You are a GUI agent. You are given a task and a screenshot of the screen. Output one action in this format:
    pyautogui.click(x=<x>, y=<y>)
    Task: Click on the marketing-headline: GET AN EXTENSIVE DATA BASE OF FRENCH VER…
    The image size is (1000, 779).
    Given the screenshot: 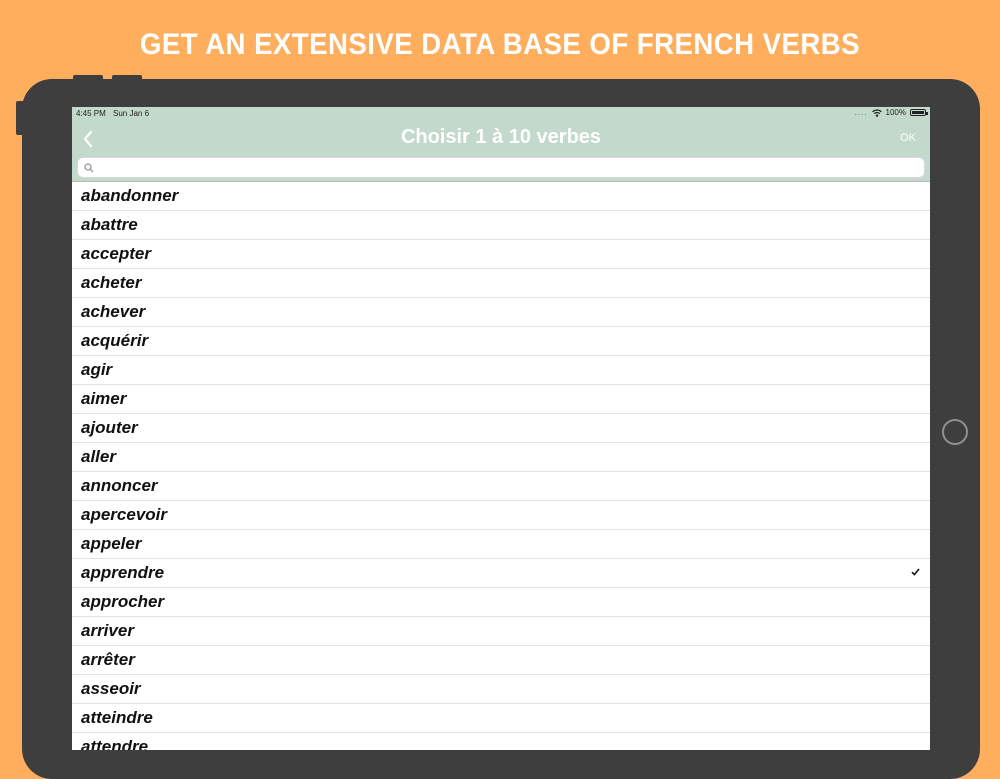 What is the action you would take?
    pyautogui.click(x=500, y=44)
    